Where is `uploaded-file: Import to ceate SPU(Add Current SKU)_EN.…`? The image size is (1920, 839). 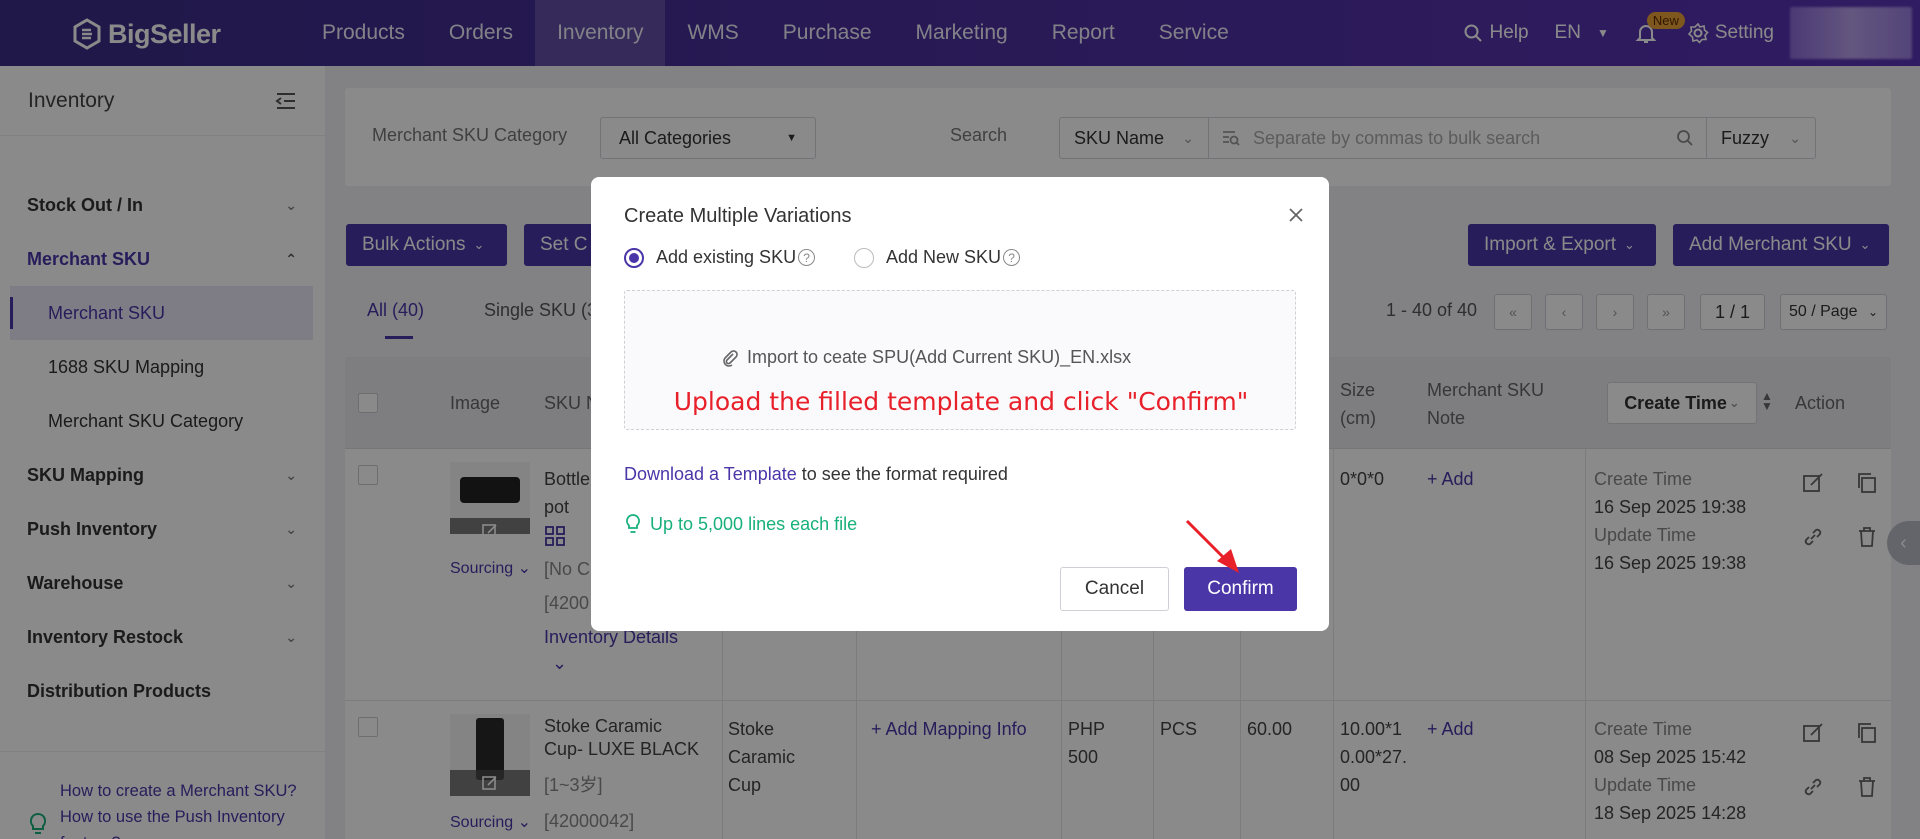 uploaded-file: Import to ceate SPU(Add Current SKU)_EN.… is located at coordinates (926, 357).